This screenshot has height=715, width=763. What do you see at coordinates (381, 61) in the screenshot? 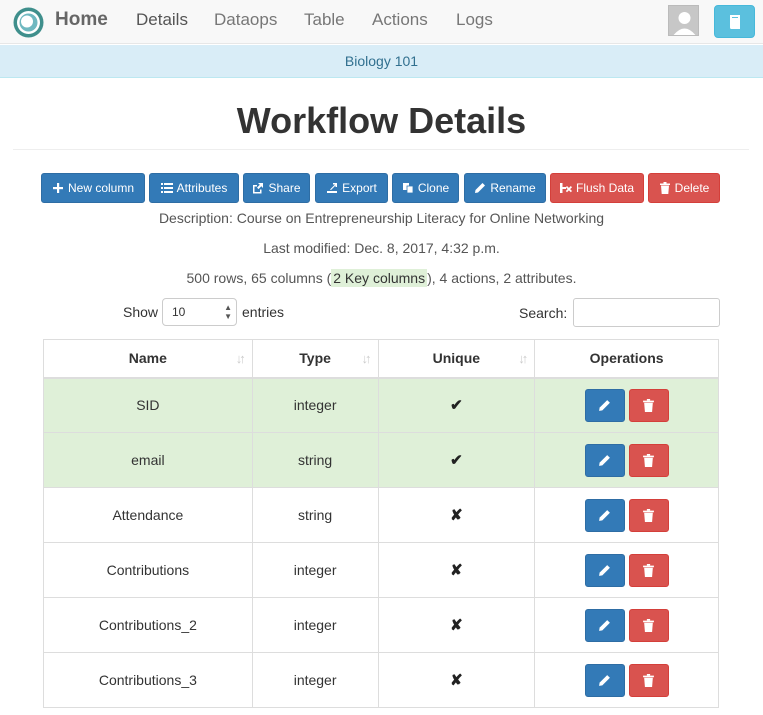
I see `course-banner: Biology 101` at bounding box center [381, 61].